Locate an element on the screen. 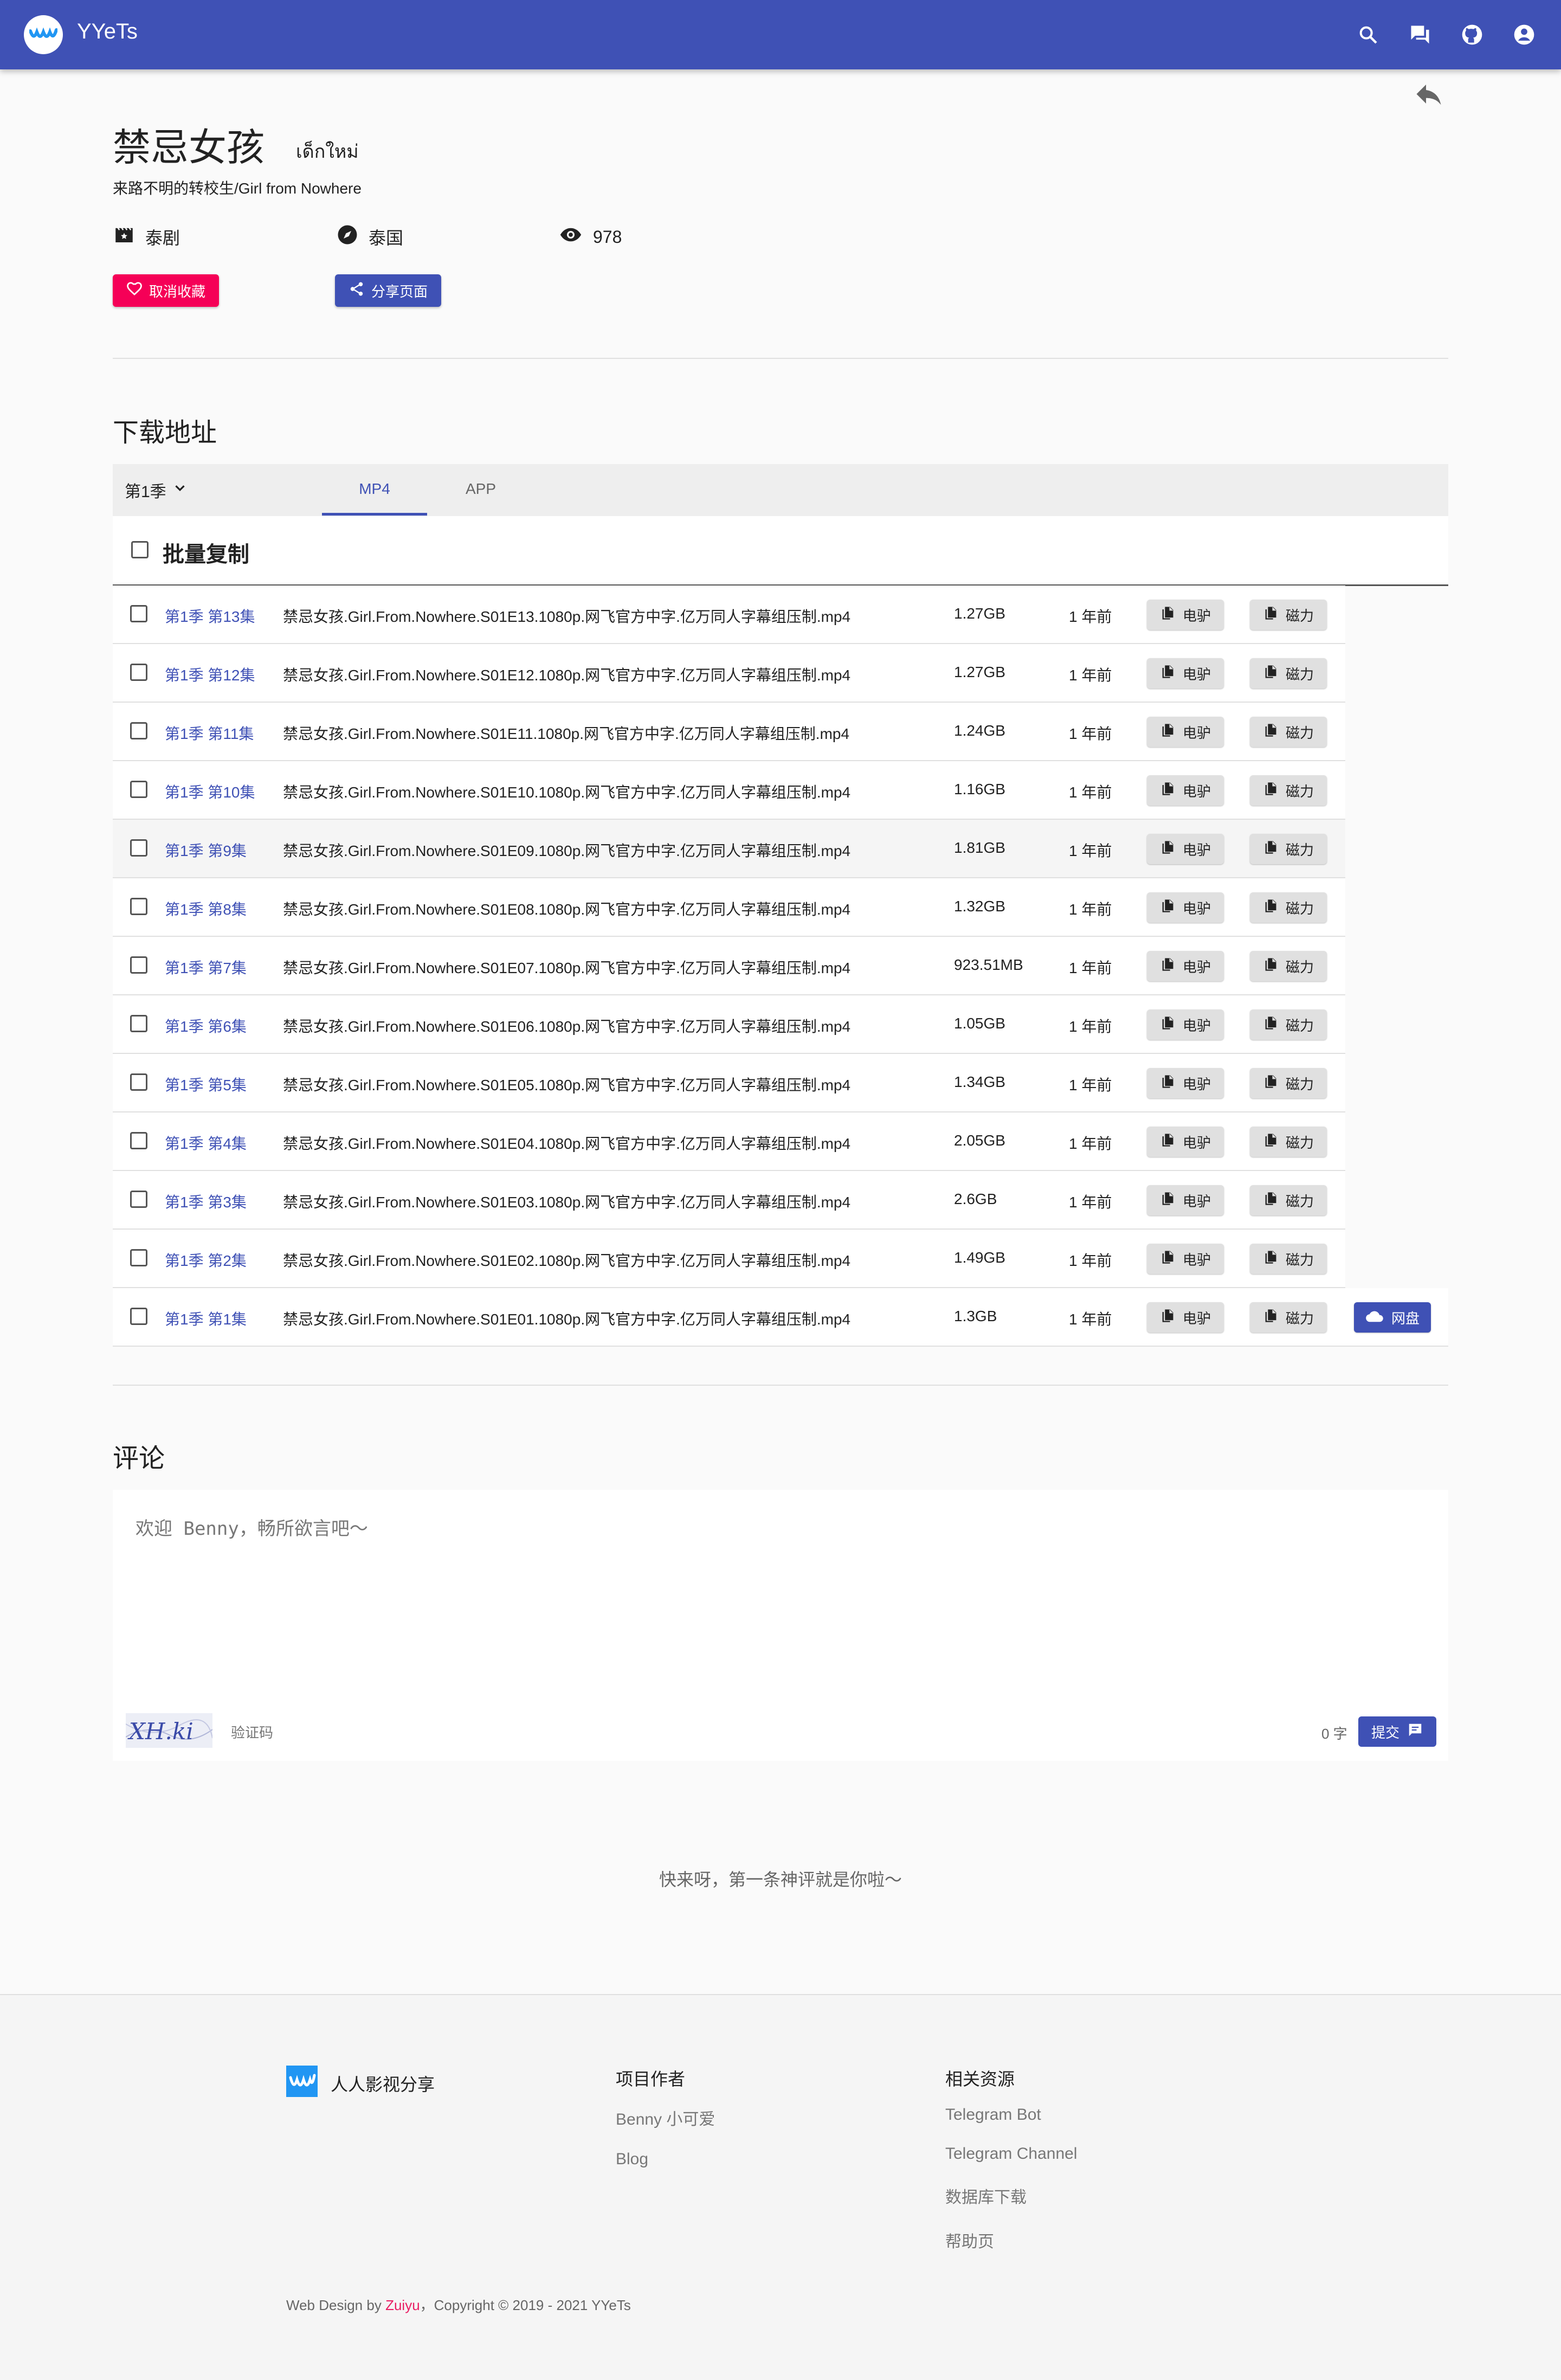  footer-link: Telegram Bot is located at coordinates (1011, 2115).